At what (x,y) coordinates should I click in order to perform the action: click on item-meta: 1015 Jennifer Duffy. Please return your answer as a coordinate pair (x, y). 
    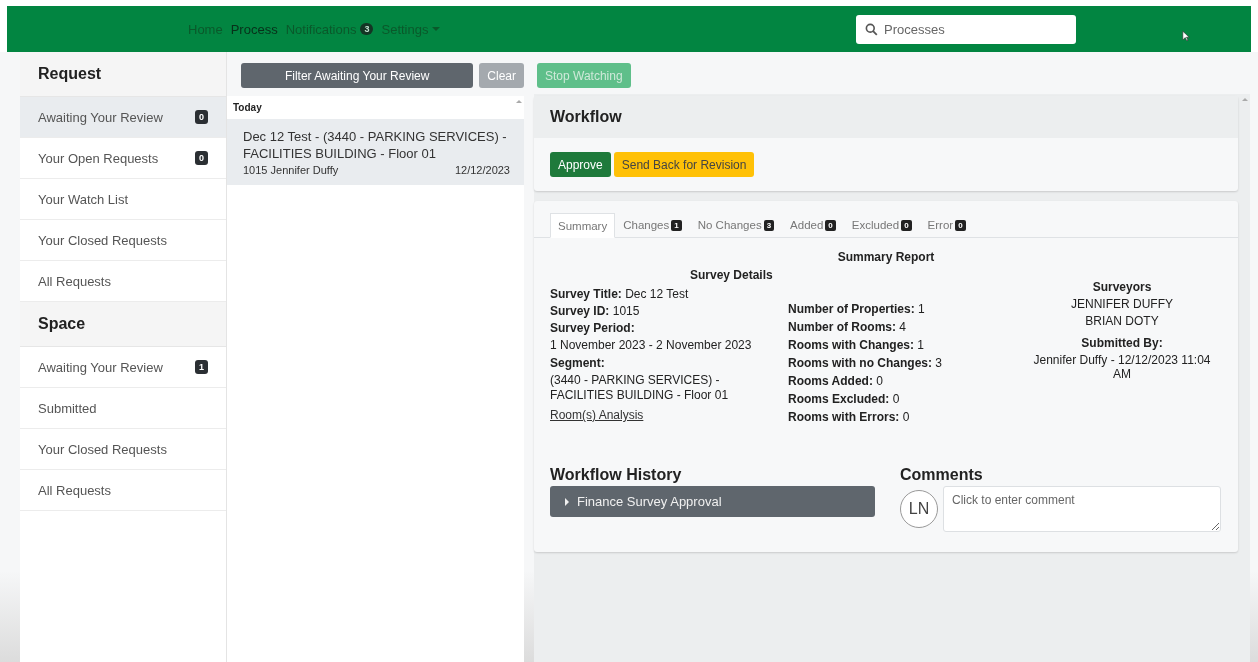
    Looking at the image, I should click on (291, 170).